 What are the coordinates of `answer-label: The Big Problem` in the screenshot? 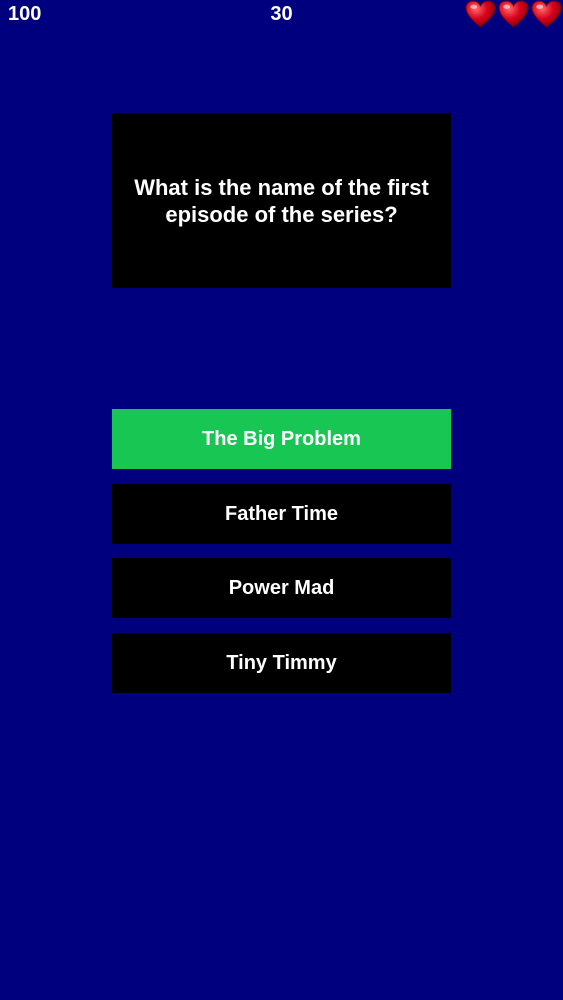 It's located at (281, 438).